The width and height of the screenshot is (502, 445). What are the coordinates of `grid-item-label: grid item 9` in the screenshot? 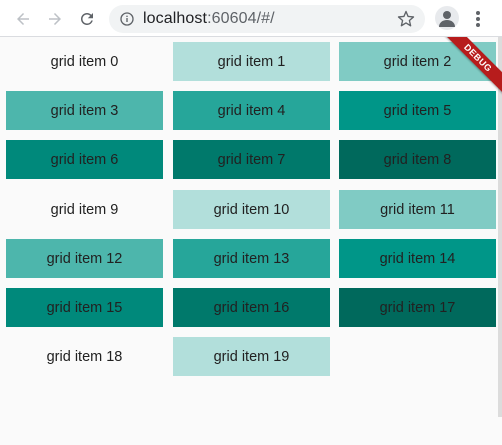 It's located at (84, 209).